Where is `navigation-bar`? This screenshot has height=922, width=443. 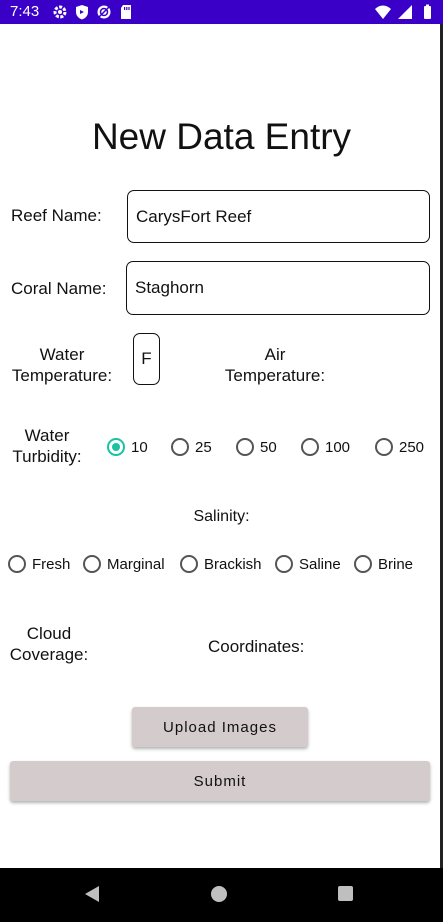 navigation-bar is located at coordinates (221, 895).